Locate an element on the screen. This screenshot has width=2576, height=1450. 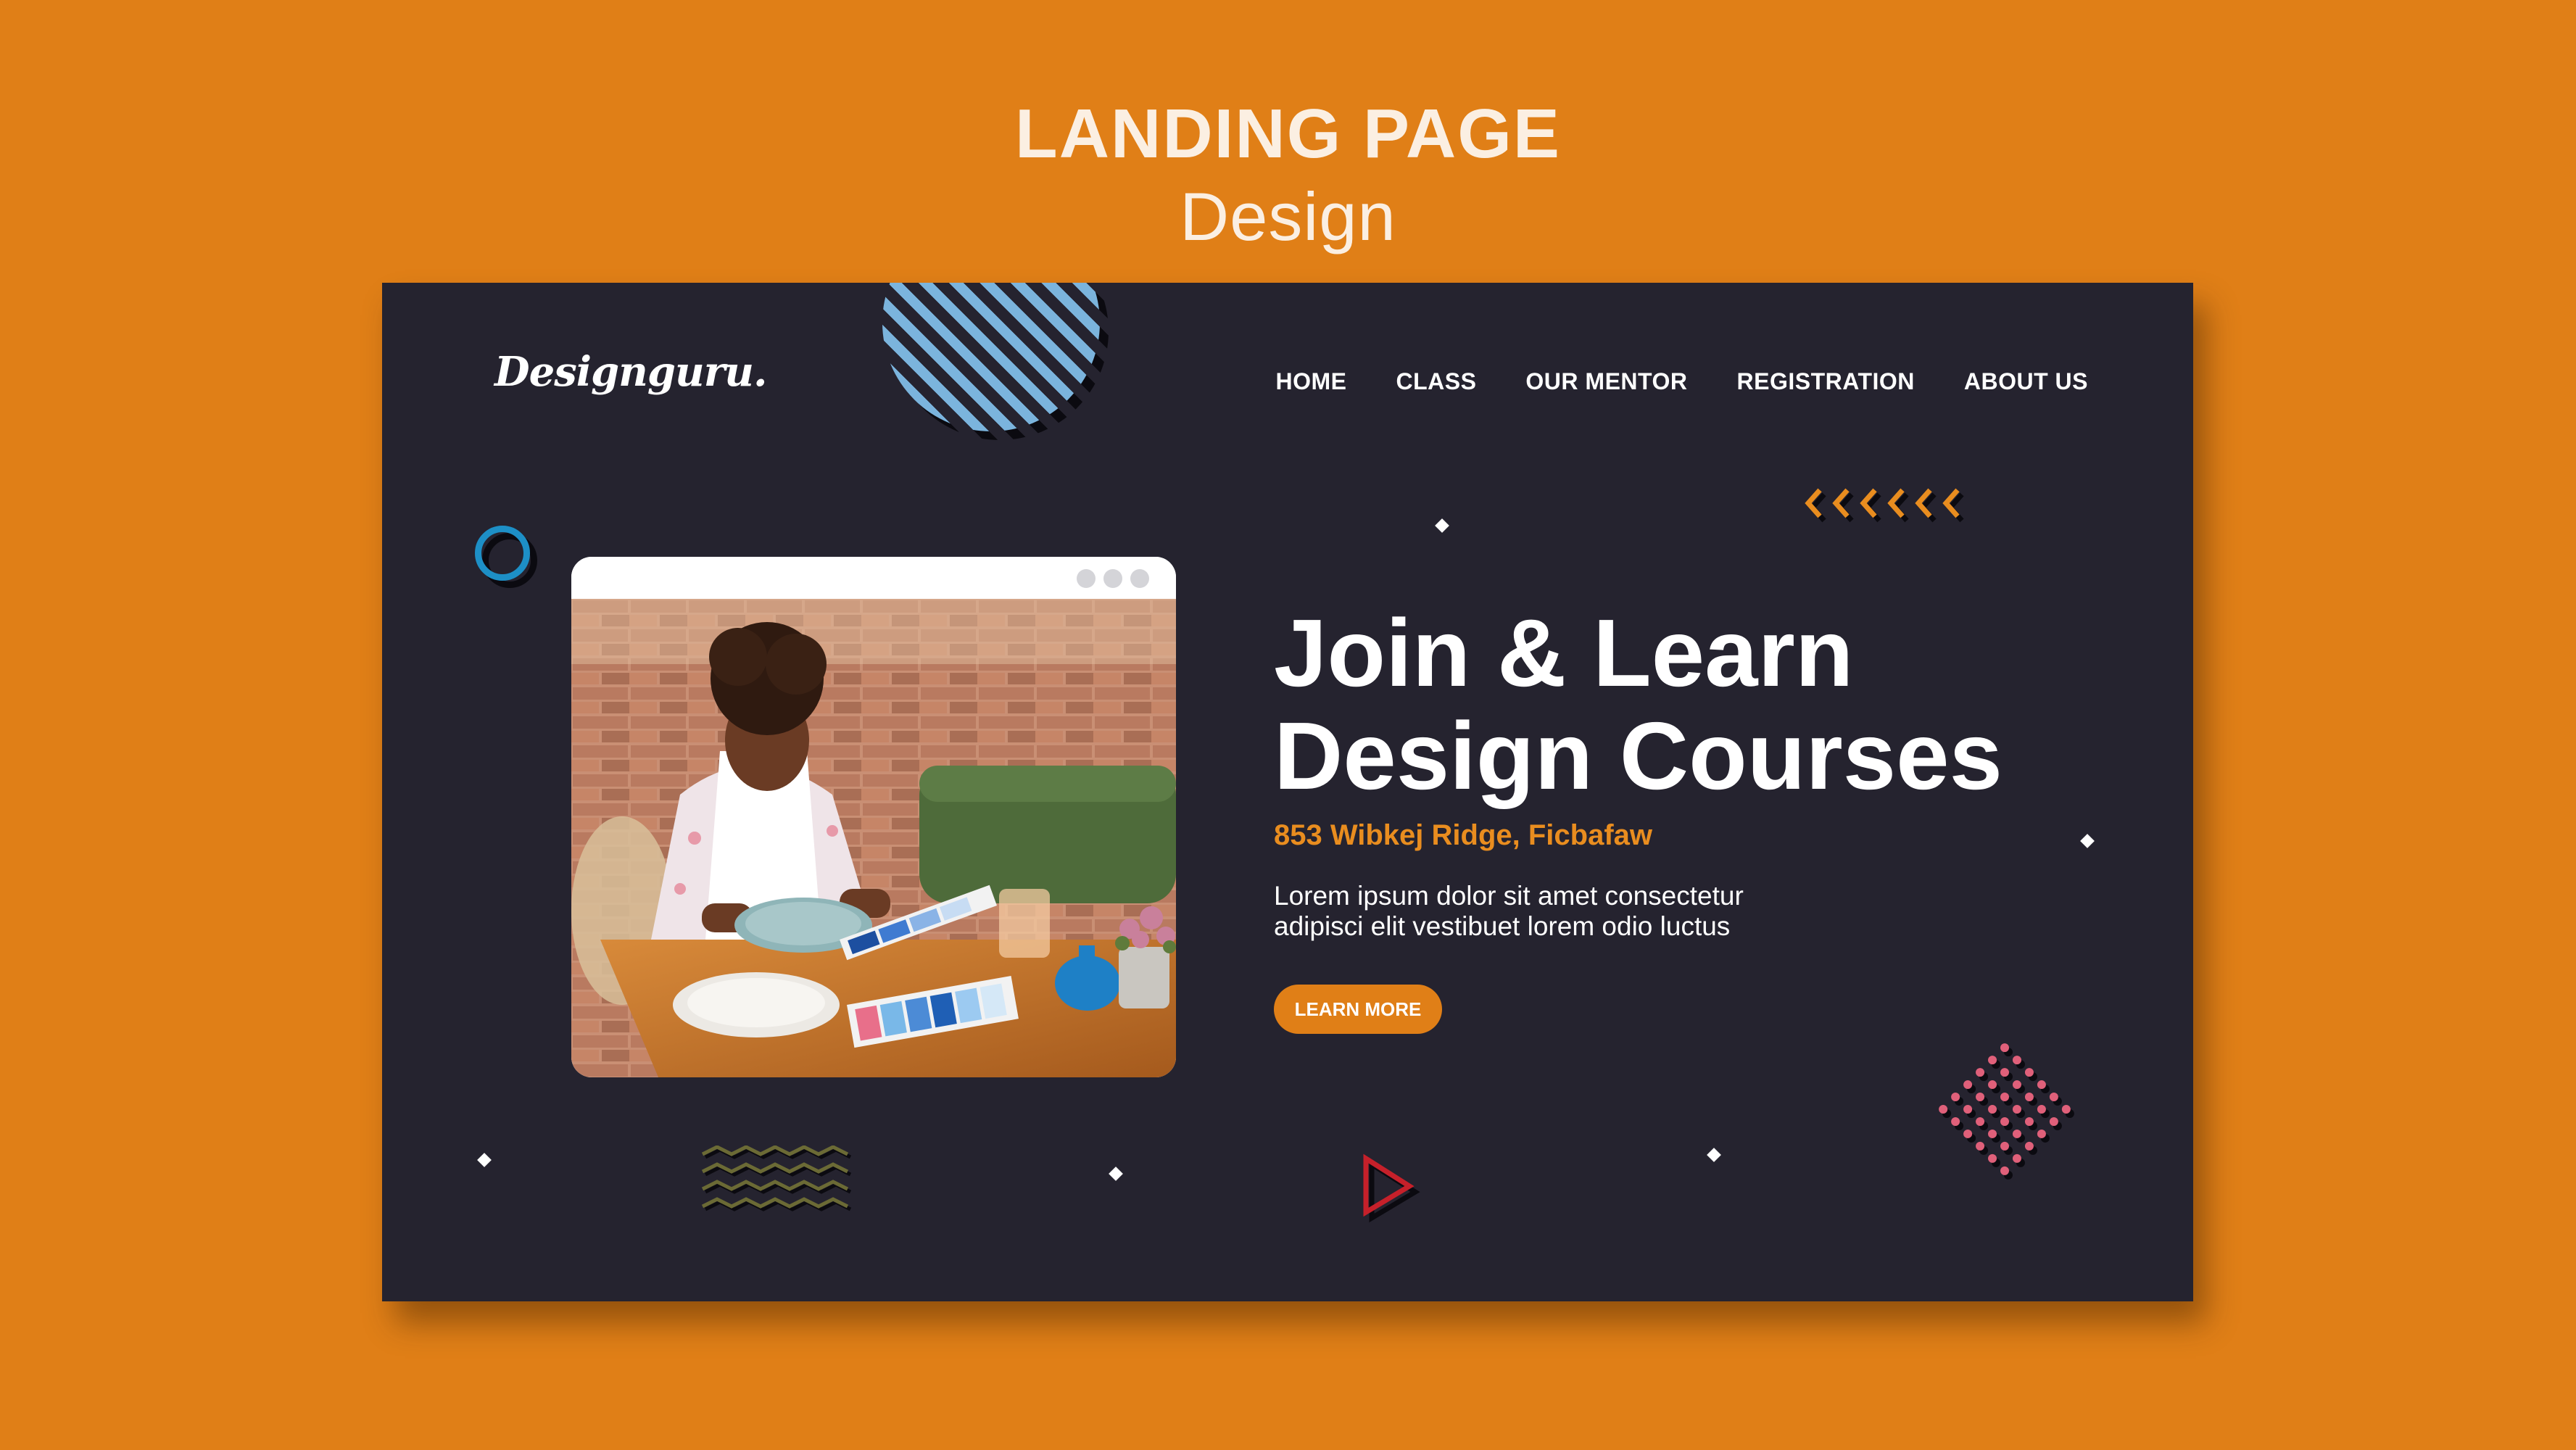
chevrons-left-icon is located at coordinates (1884, 505).